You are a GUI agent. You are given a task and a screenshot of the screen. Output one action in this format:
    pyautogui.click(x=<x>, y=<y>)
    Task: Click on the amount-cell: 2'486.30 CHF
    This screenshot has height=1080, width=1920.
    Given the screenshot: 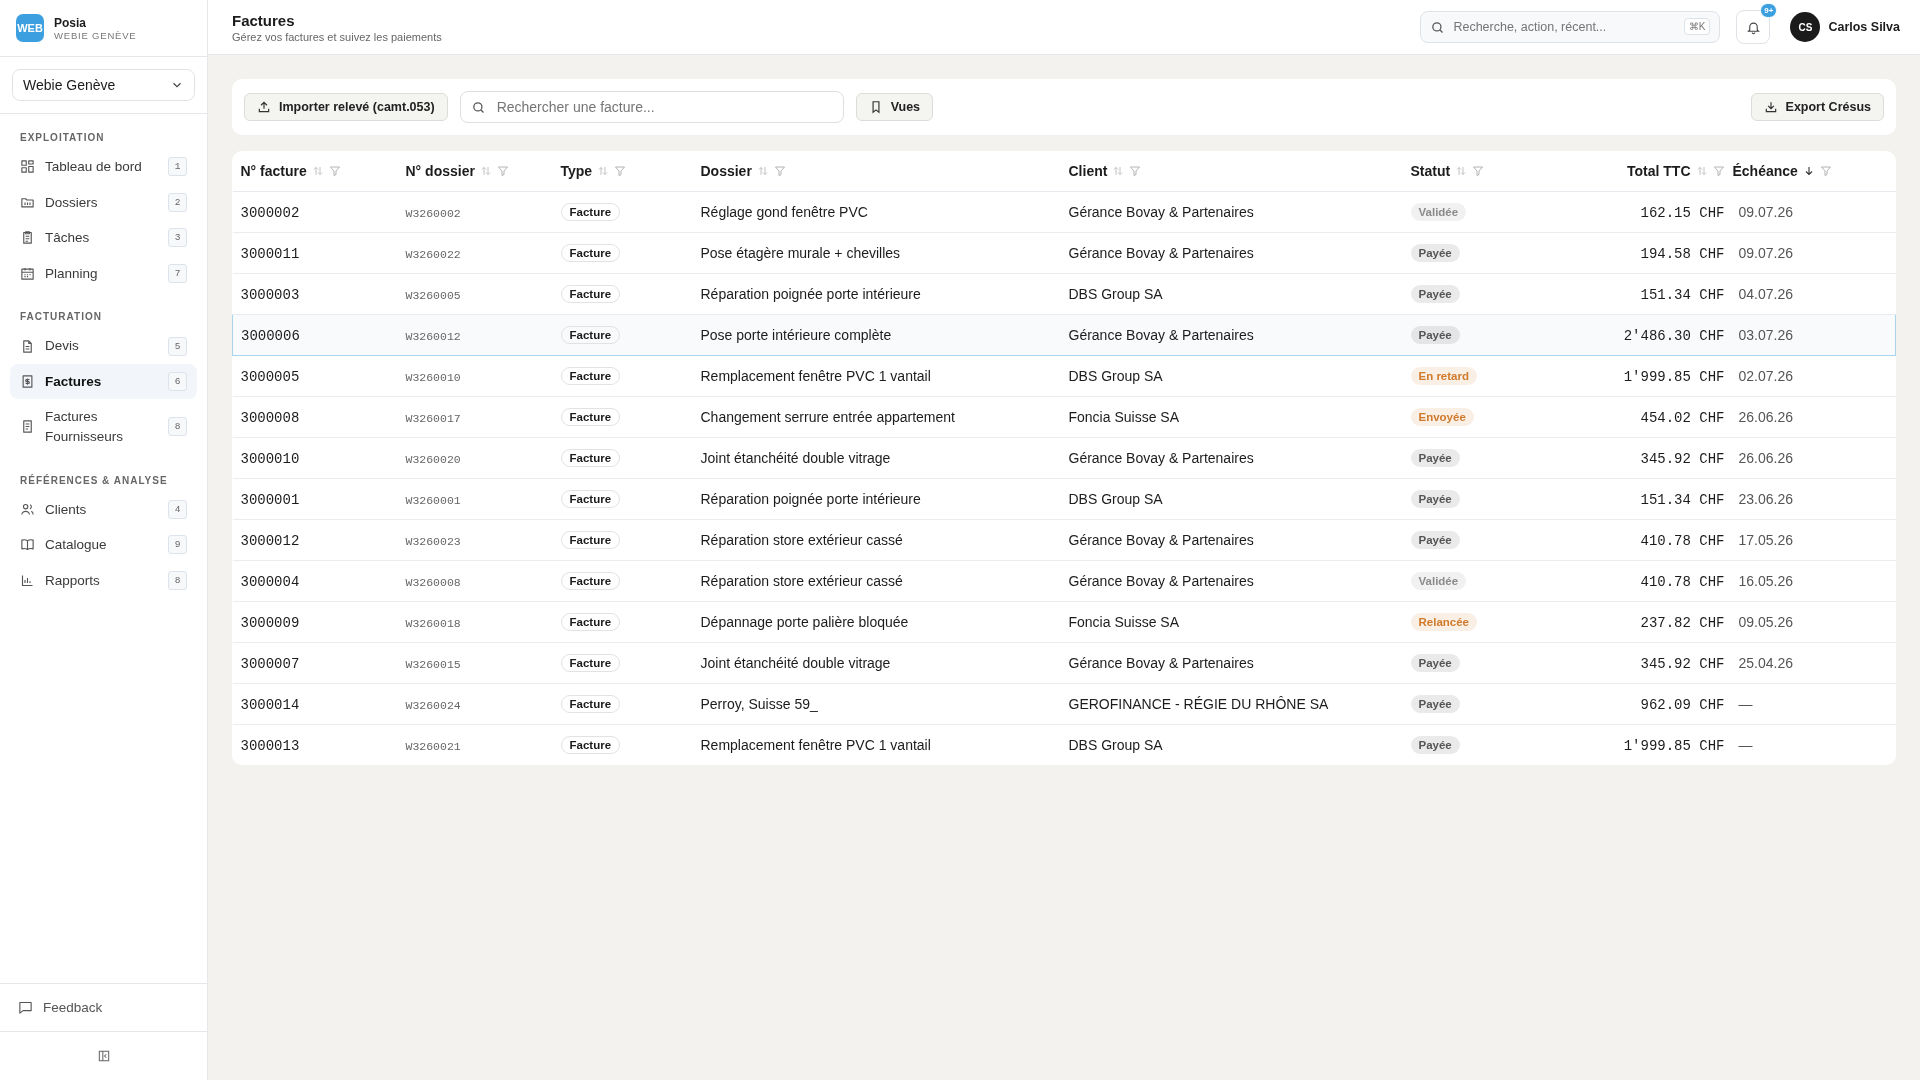 What is the action you would take?
    pyautogui.click(x=1674, y=335)
    